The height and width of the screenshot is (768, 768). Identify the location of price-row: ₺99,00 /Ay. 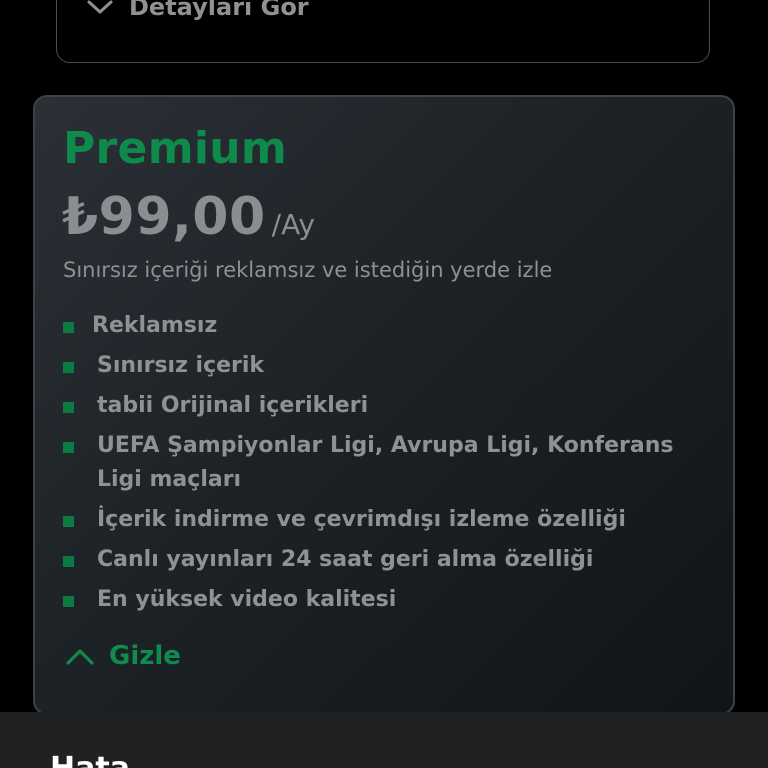
(188, 217).